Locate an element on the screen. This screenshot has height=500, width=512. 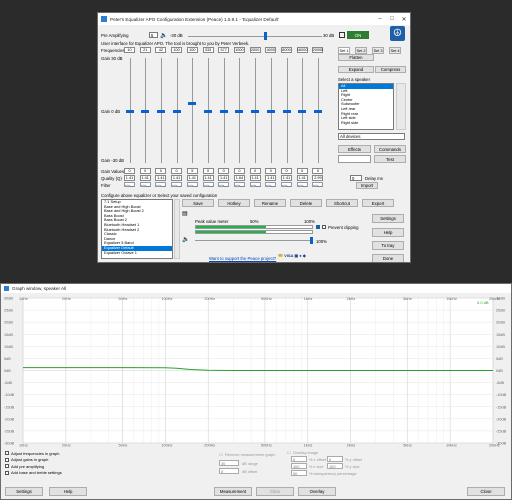
overlay-button: Overlay is located at coordinates (317, 491).